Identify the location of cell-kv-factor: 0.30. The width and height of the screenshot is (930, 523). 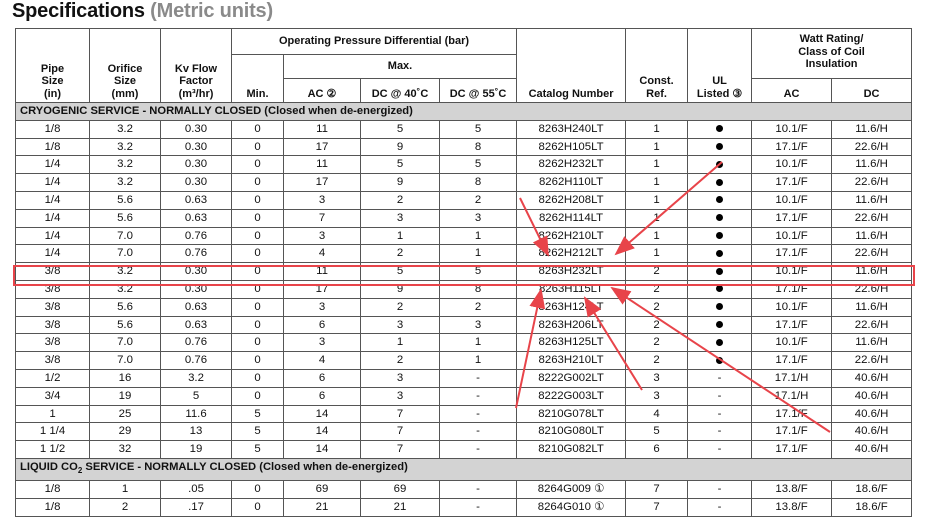
(196, 289).